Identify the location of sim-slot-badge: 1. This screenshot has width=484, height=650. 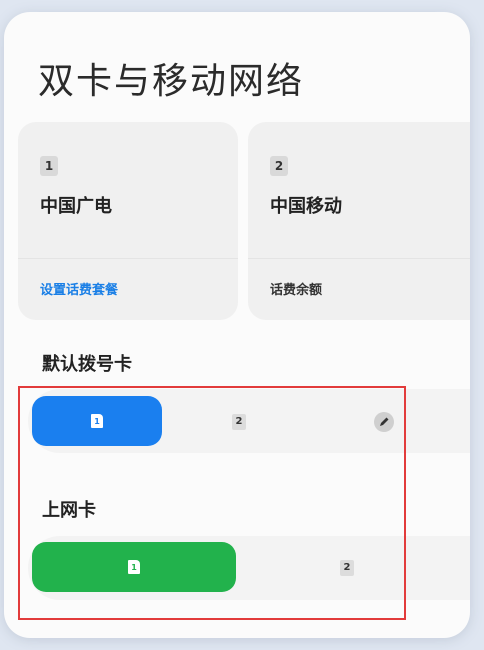
(49, 166).